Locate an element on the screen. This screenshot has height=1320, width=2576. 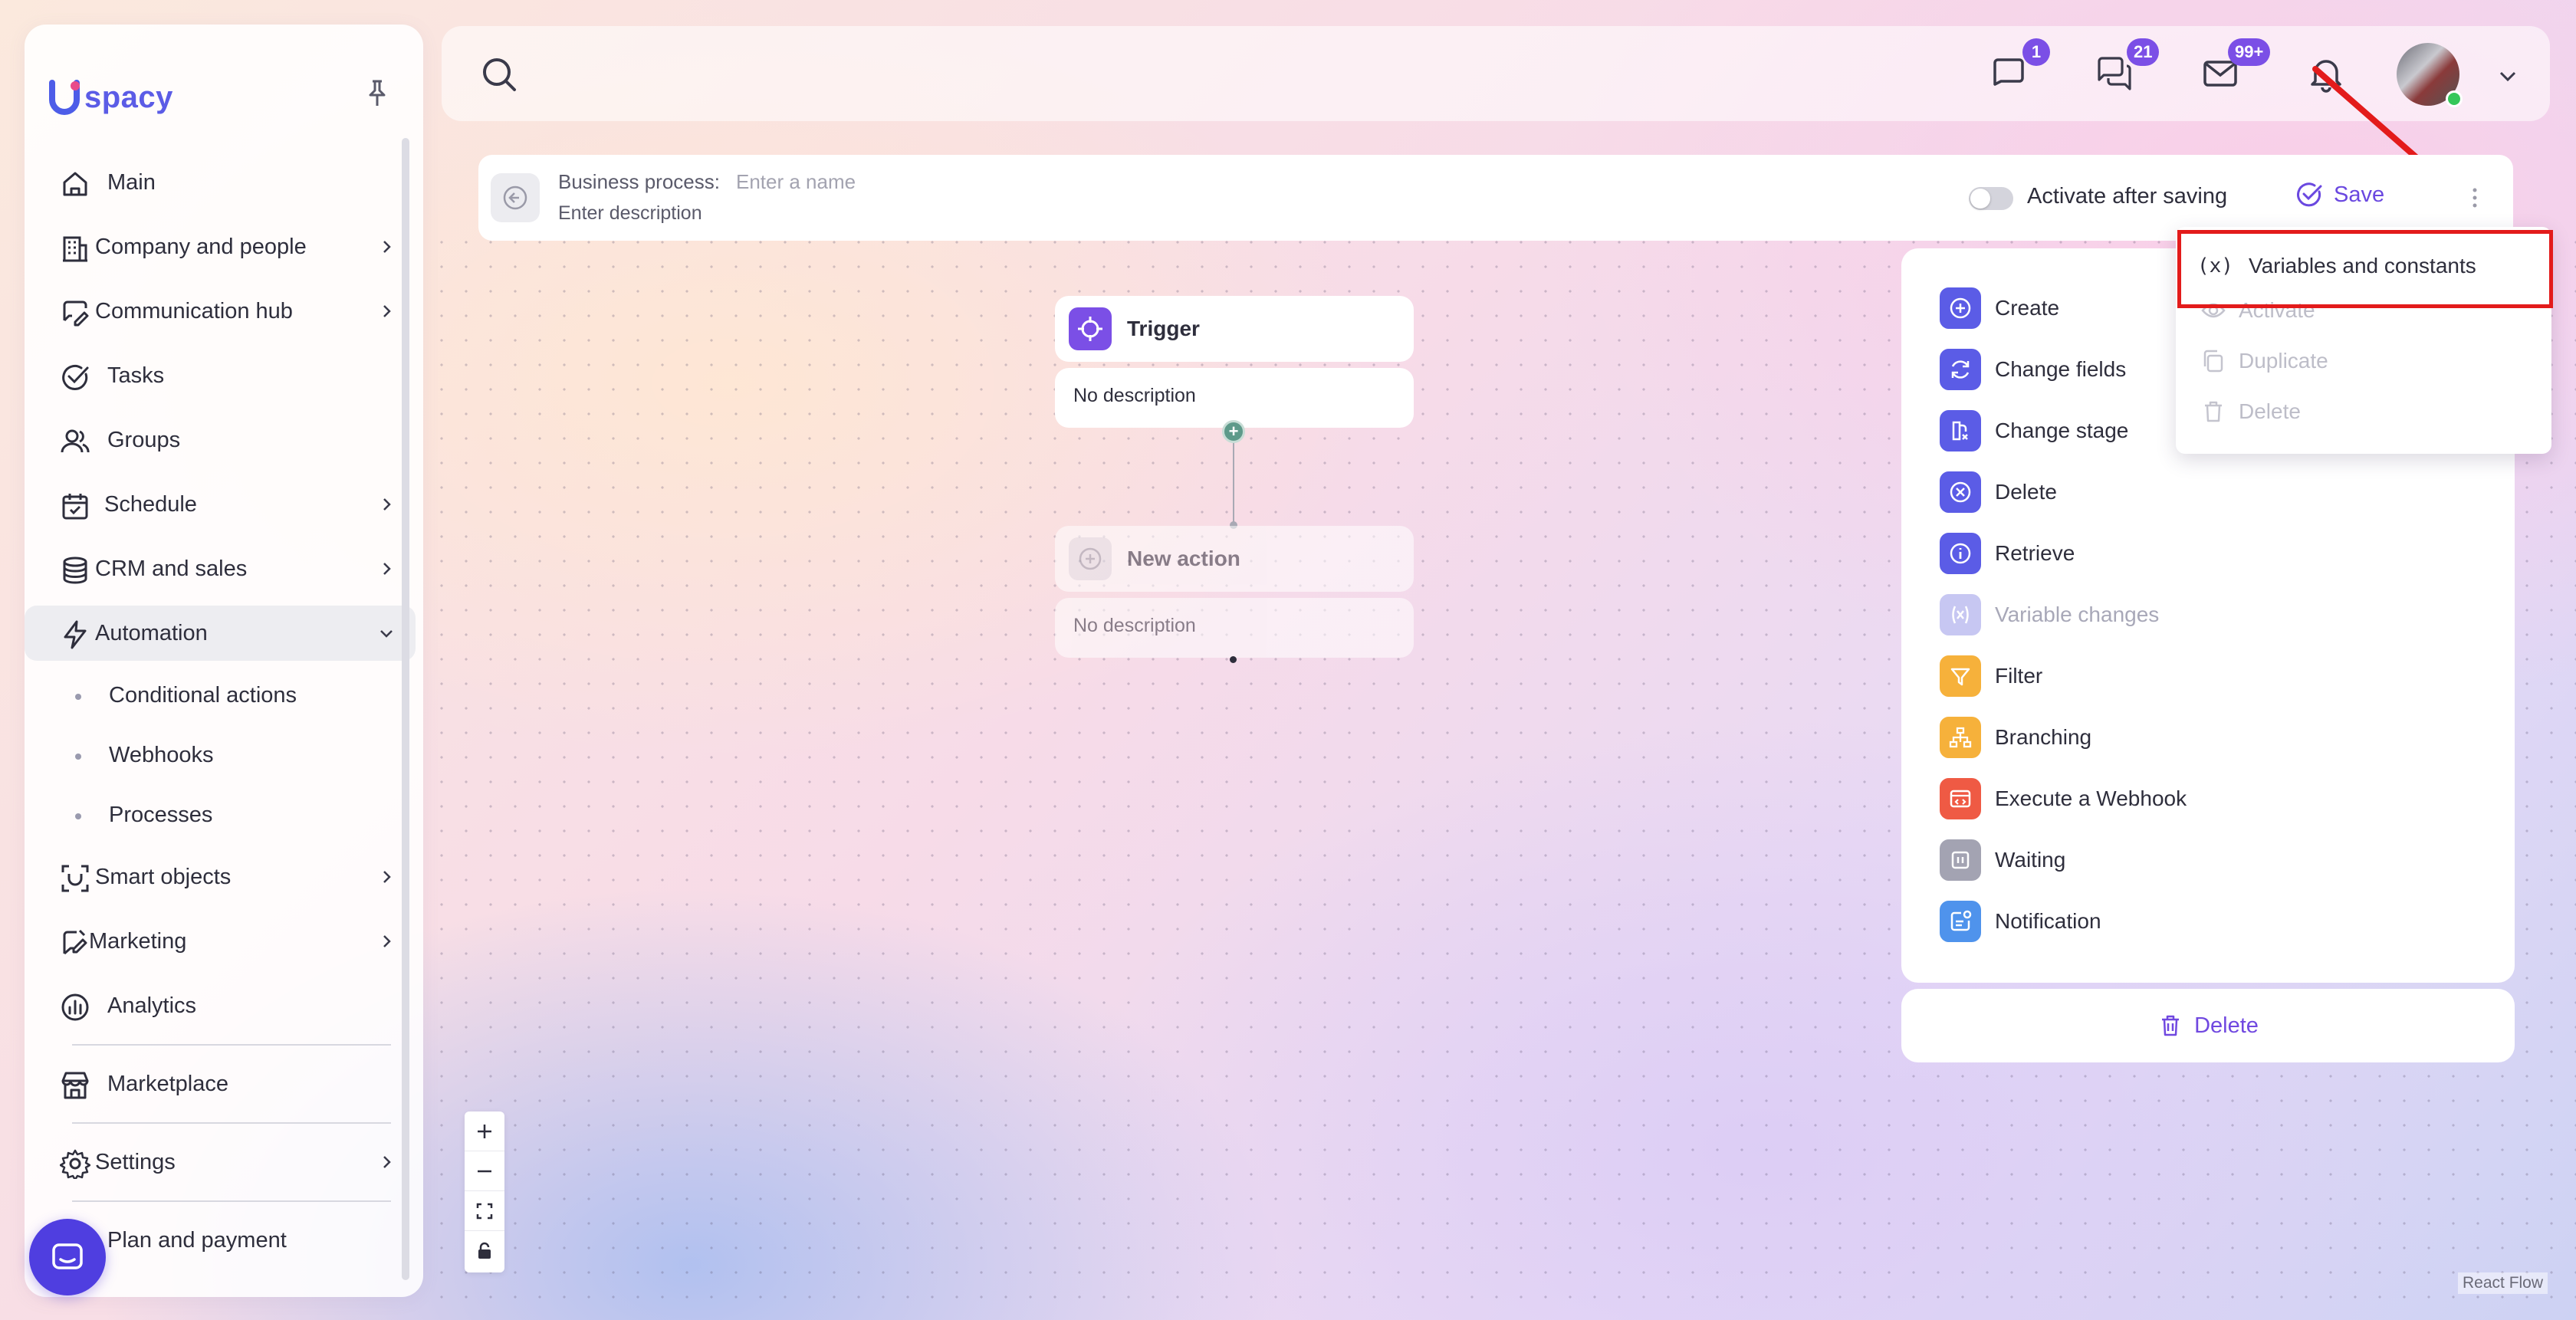
back-button is located at coordinates (516, 197).